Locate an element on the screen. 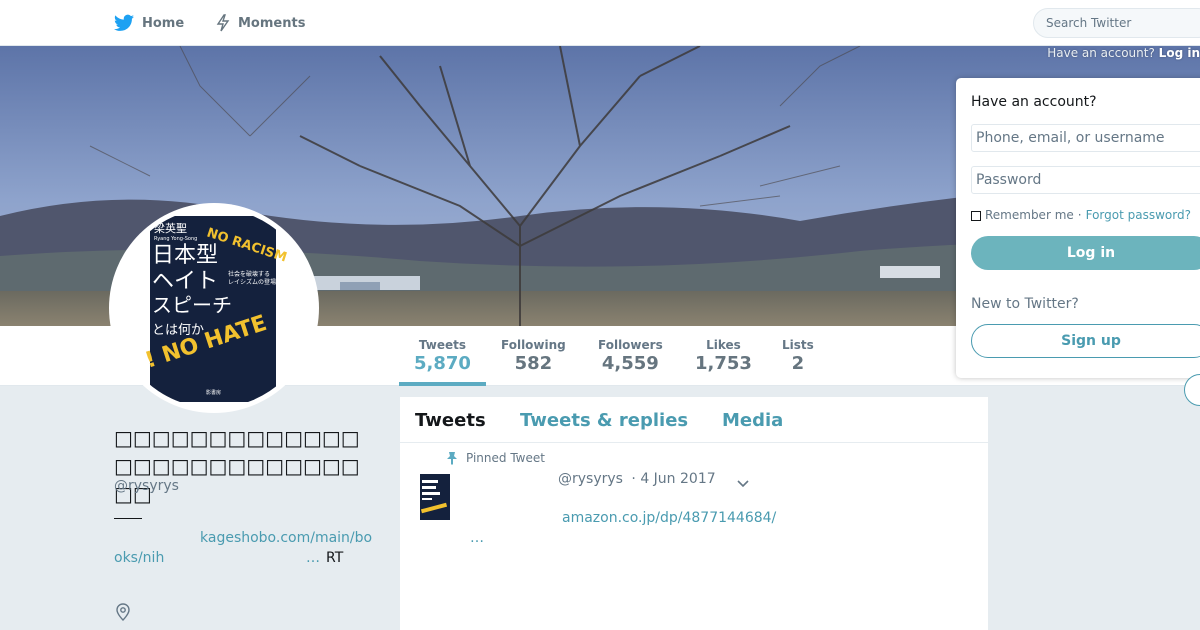 This screenshot has height=630, width=1200. stat-label: Lists is located at coordinates (798, 345).